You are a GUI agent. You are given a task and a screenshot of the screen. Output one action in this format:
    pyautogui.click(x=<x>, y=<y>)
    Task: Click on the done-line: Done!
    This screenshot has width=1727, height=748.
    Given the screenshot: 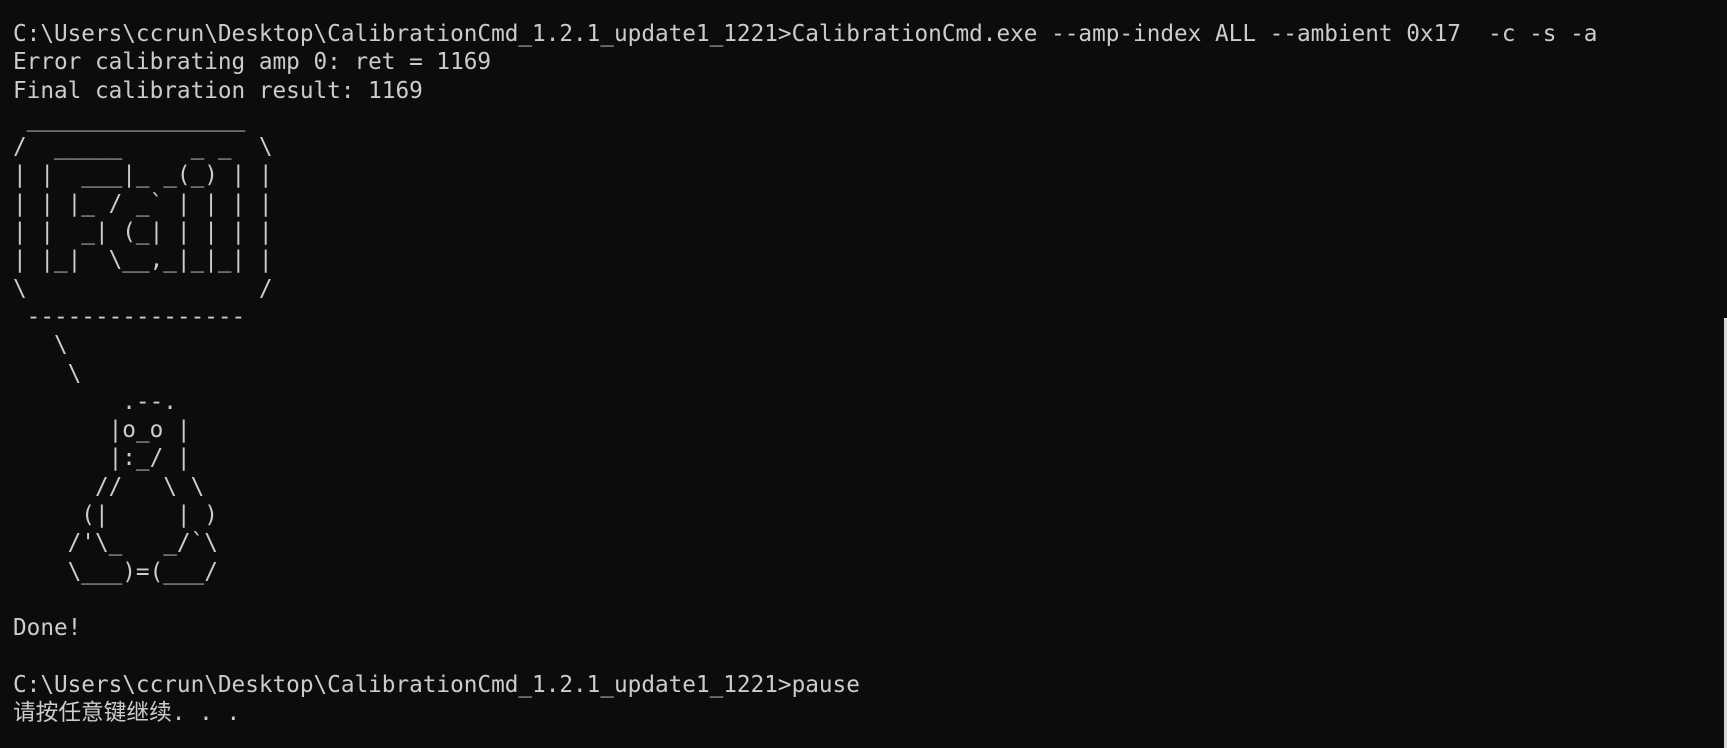 What is the action you would take?
    pyautogui.click(x=47, y=628)
    